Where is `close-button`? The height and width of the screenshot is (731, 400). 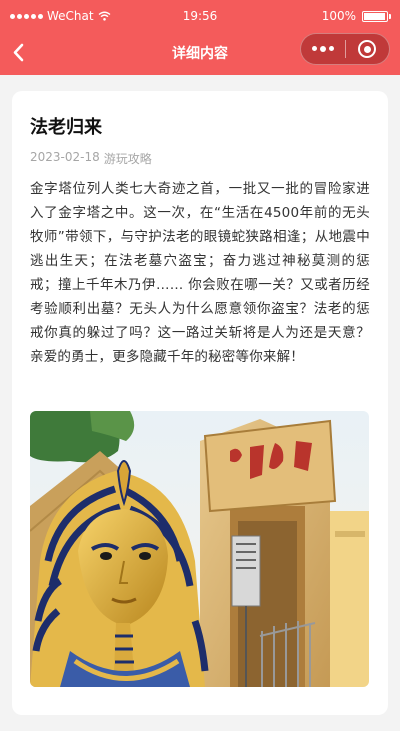
close-button is located at coordinates (367, 49).